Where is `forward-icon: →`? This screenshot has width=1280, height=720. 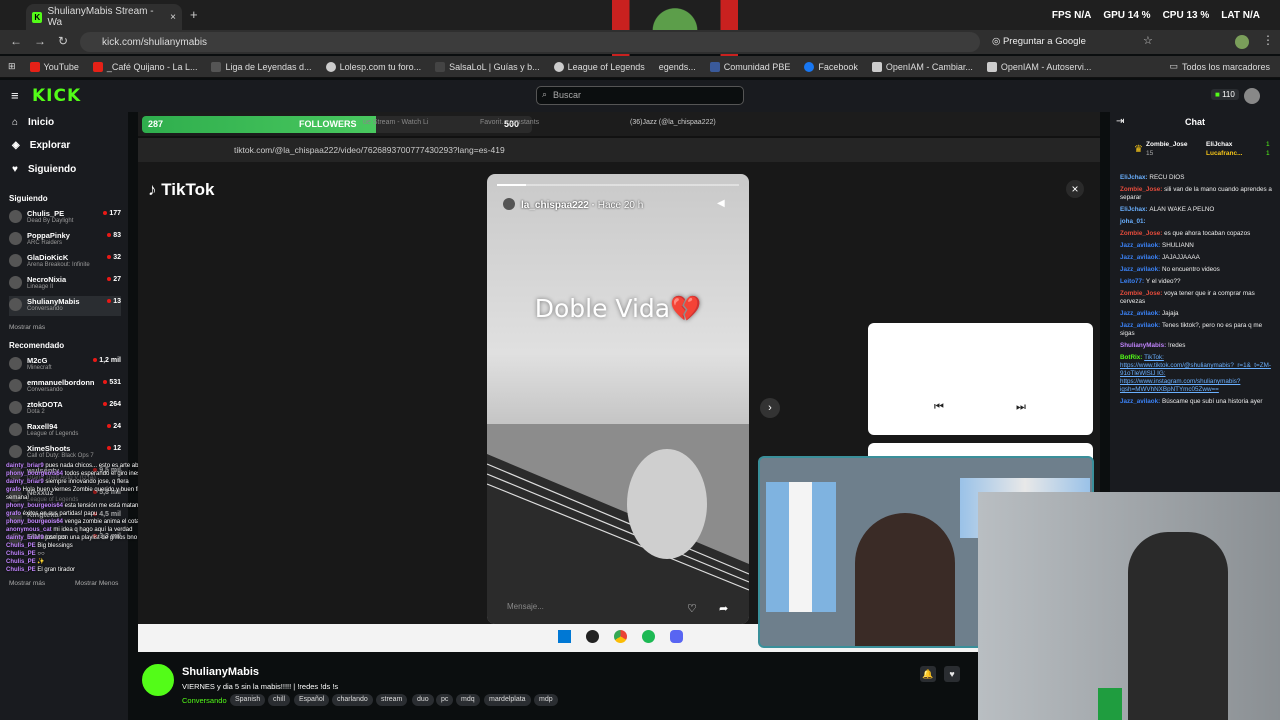
forward-icon: → is located at coordinates (40, 41).